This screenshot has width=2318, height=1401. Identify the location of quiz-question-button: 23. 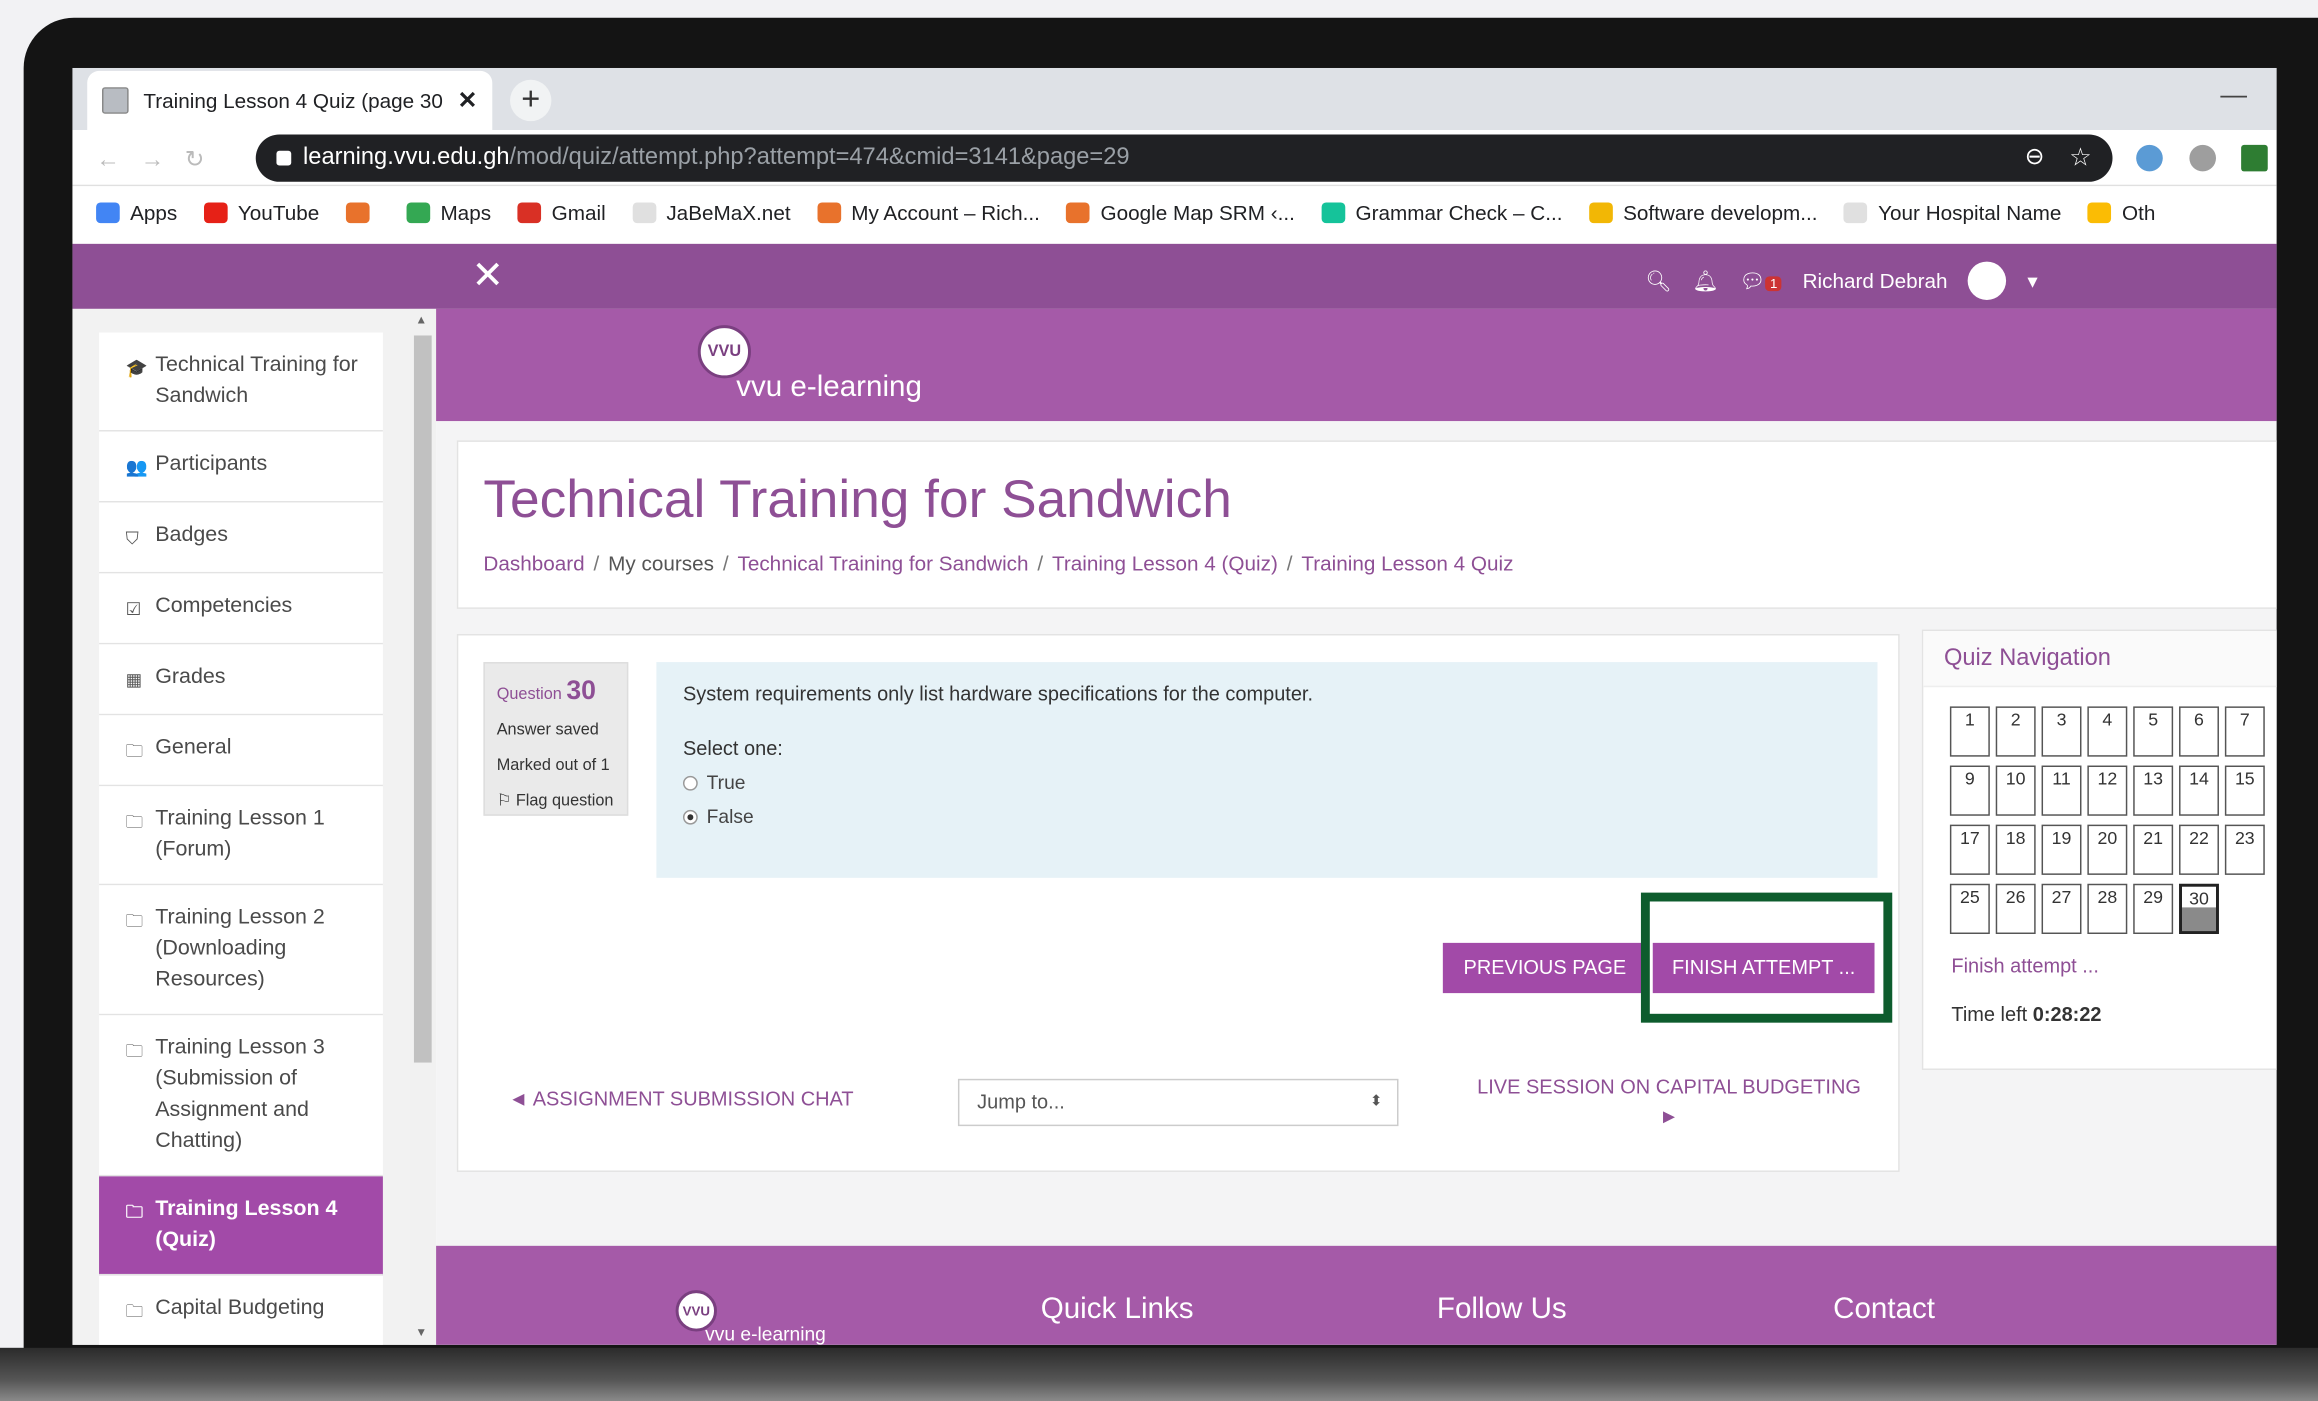
(2244, 849).